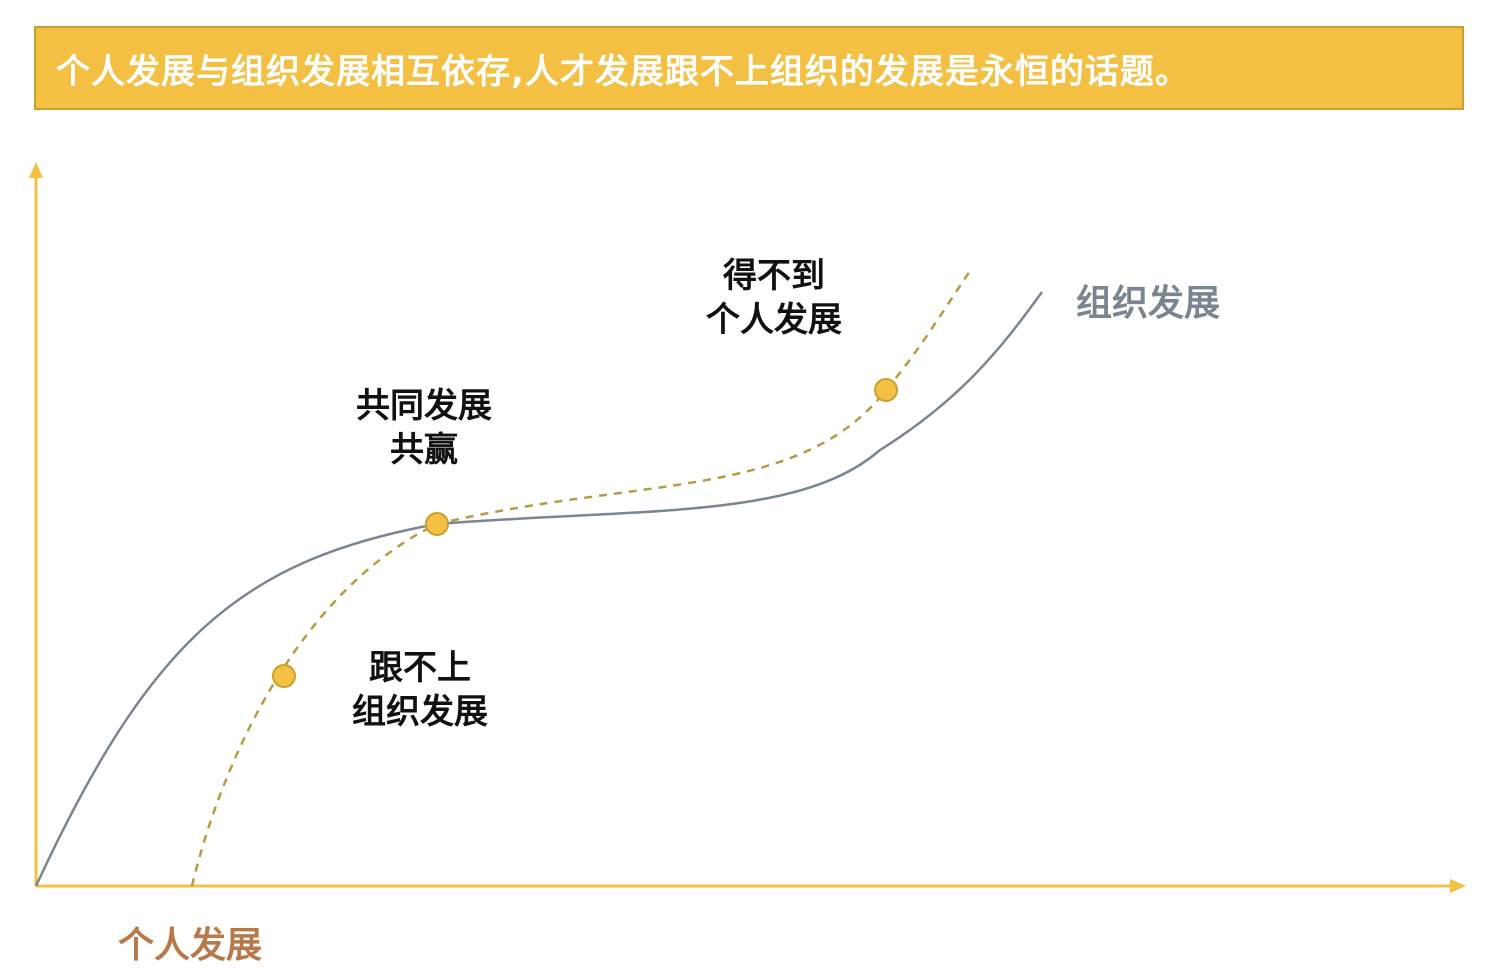 The height and width of the screenshot is (972, 1506). What do you see at coordinates (774, 276) in the screenshot?
I see `not-enough-line1: 得不到` at bounding box center [774, 276].